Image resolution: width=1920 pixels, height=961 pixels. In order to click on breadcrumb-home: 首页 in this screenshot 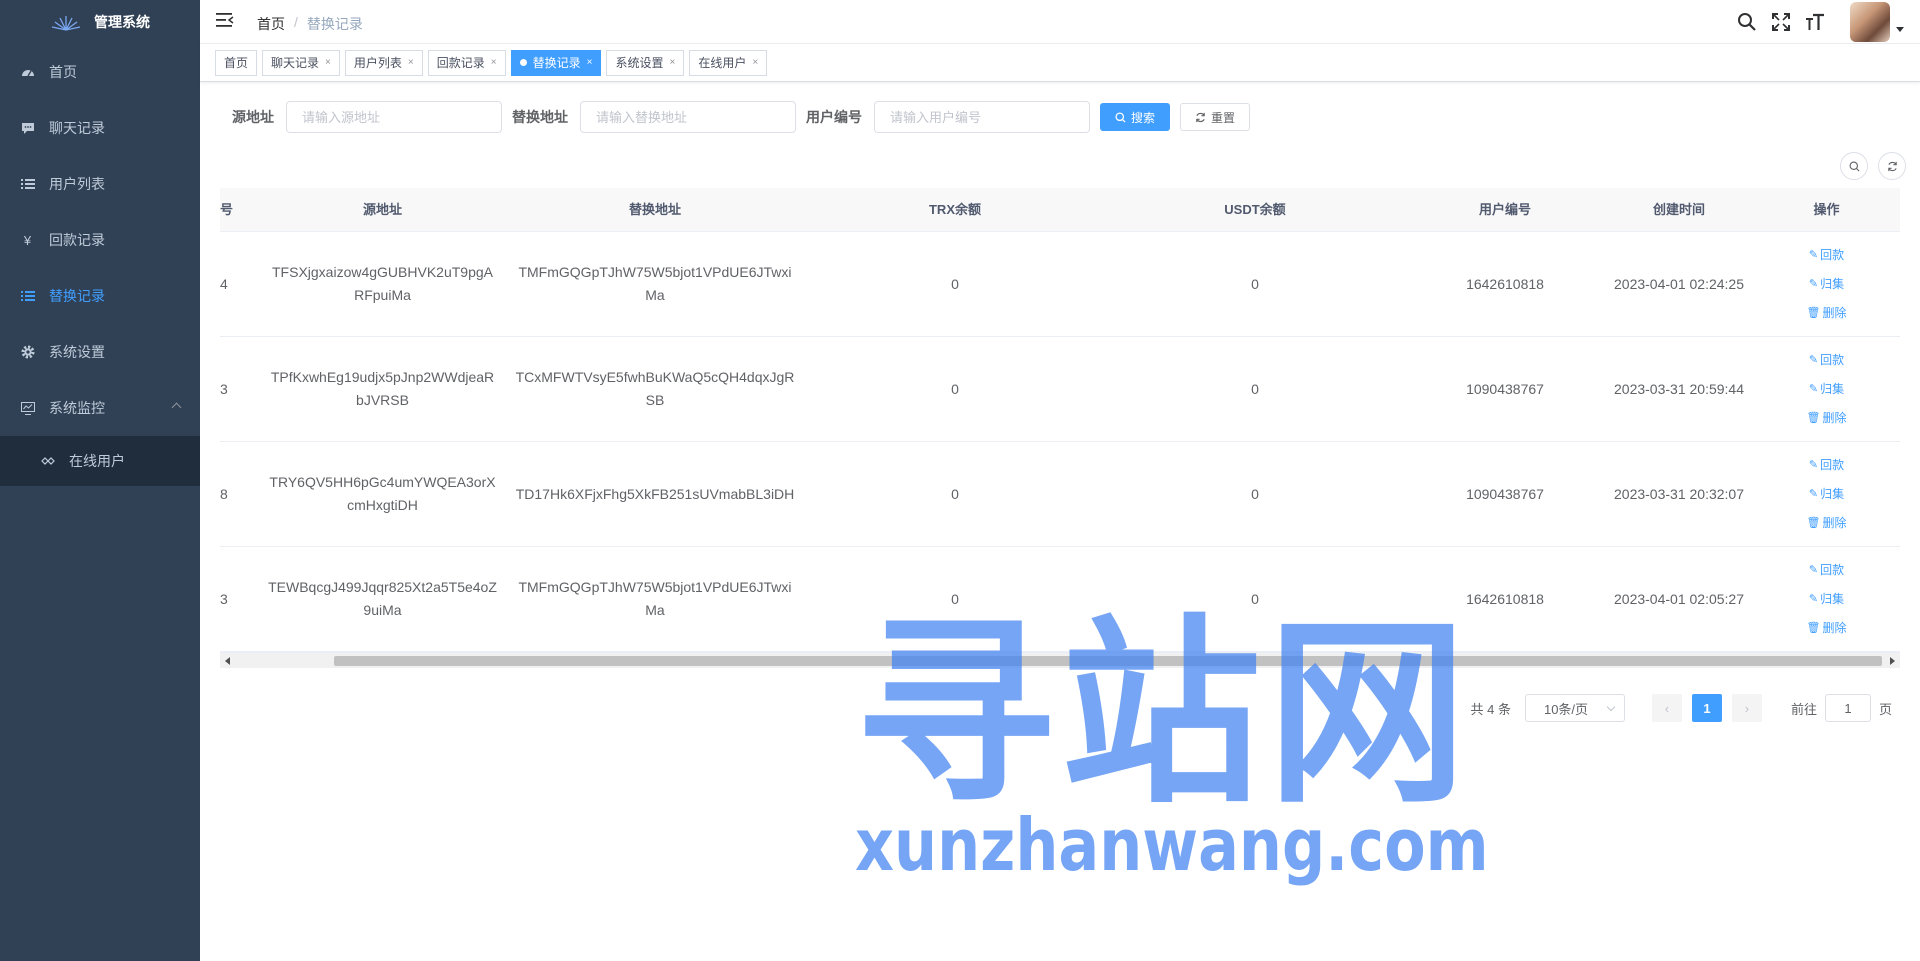, I will do `click(271, 24)`.